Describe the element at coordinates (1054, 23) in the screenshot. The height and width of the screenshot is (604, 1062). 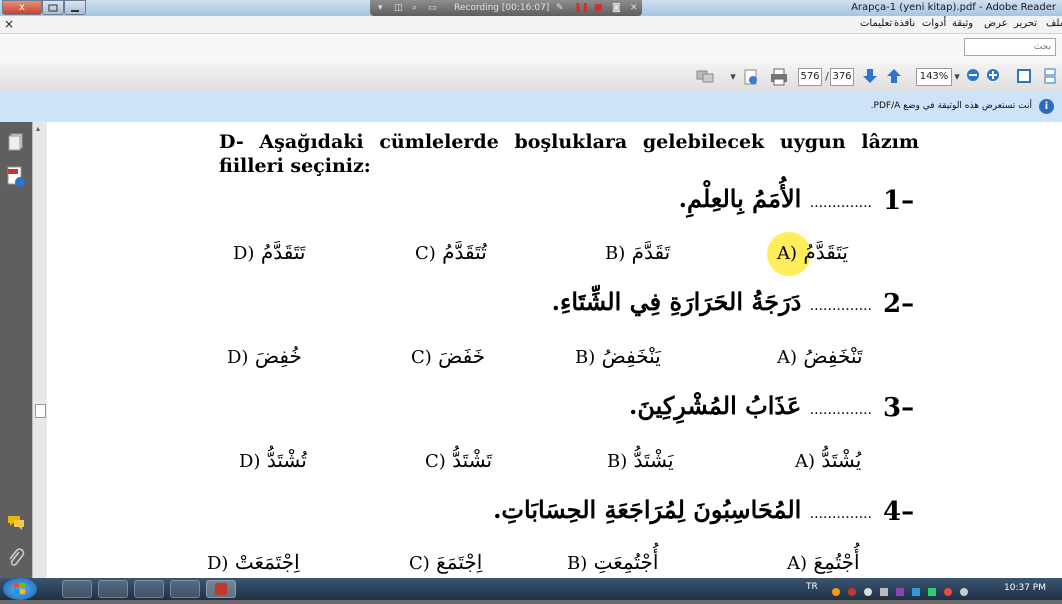
I see `menu-file: ملف` at that location.